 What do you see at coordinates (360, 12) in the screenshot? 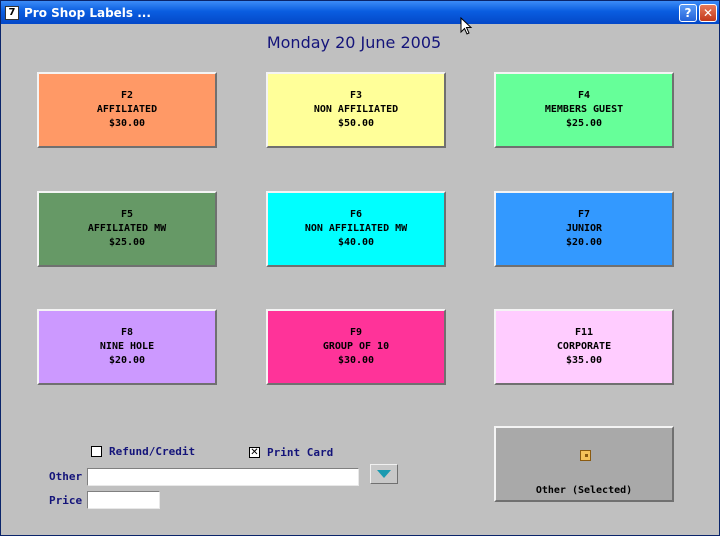
I see `title-bar: 7 Pro Shop Labels ... ? ✕` at bounding box center [360, 12].